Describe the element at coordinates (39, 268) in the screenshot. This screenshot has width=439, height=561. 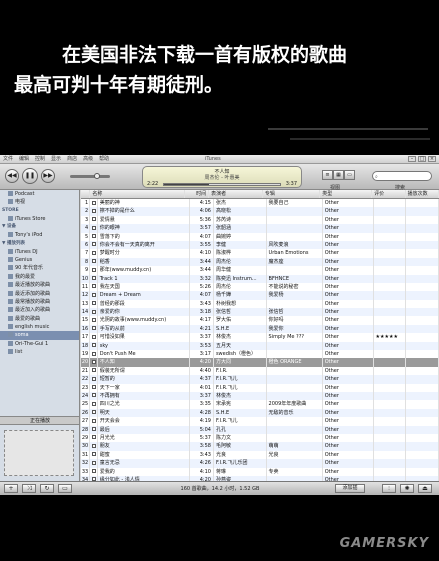
I see `sidebar-item: 90 年代音乐` at that location.